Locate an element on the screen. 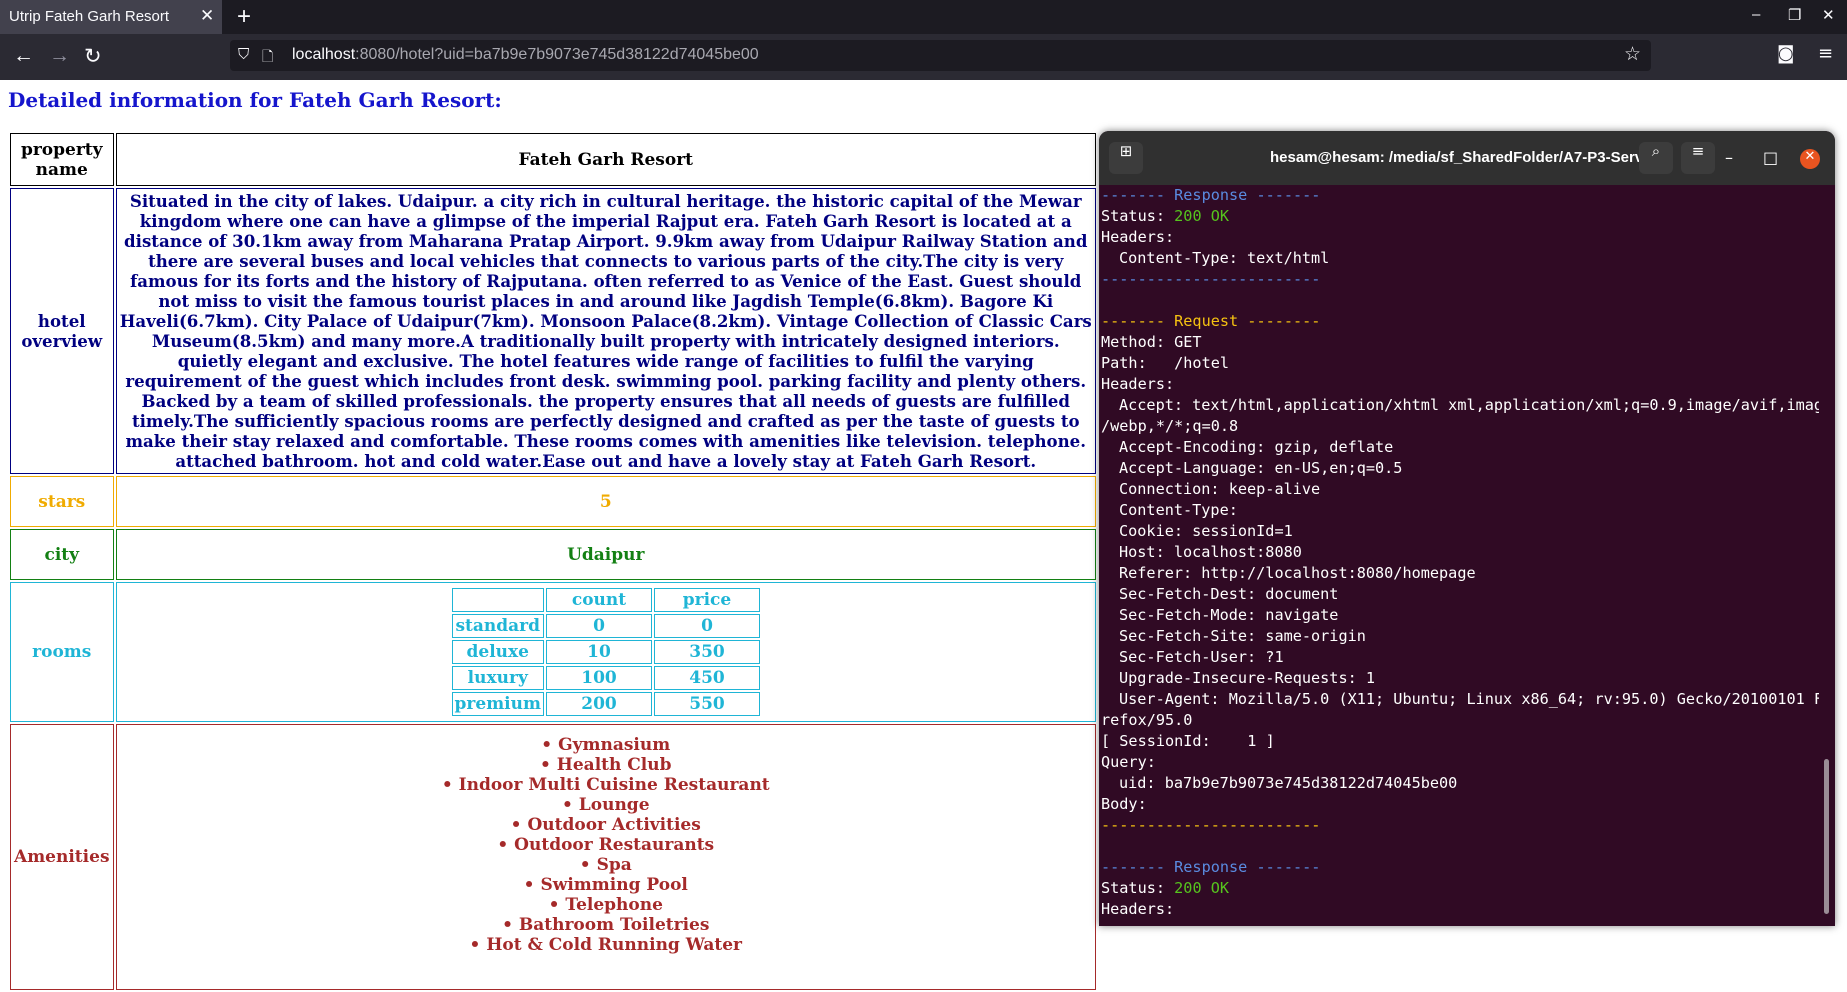  tab-active: Utrip Fateh Garh Resort ✕ is located at coordinates (111, 17).